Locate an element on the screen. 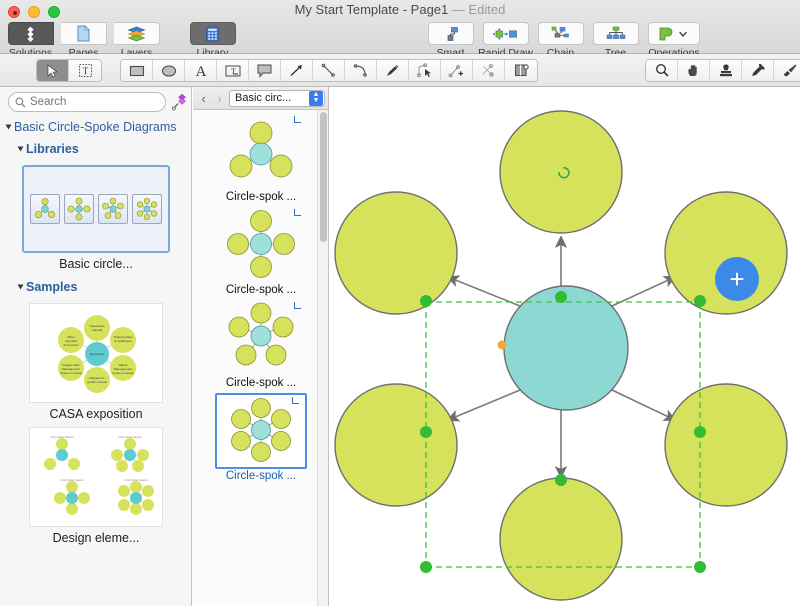 The image size is (800, 606). line-tool is located at coordinates (329, 70).